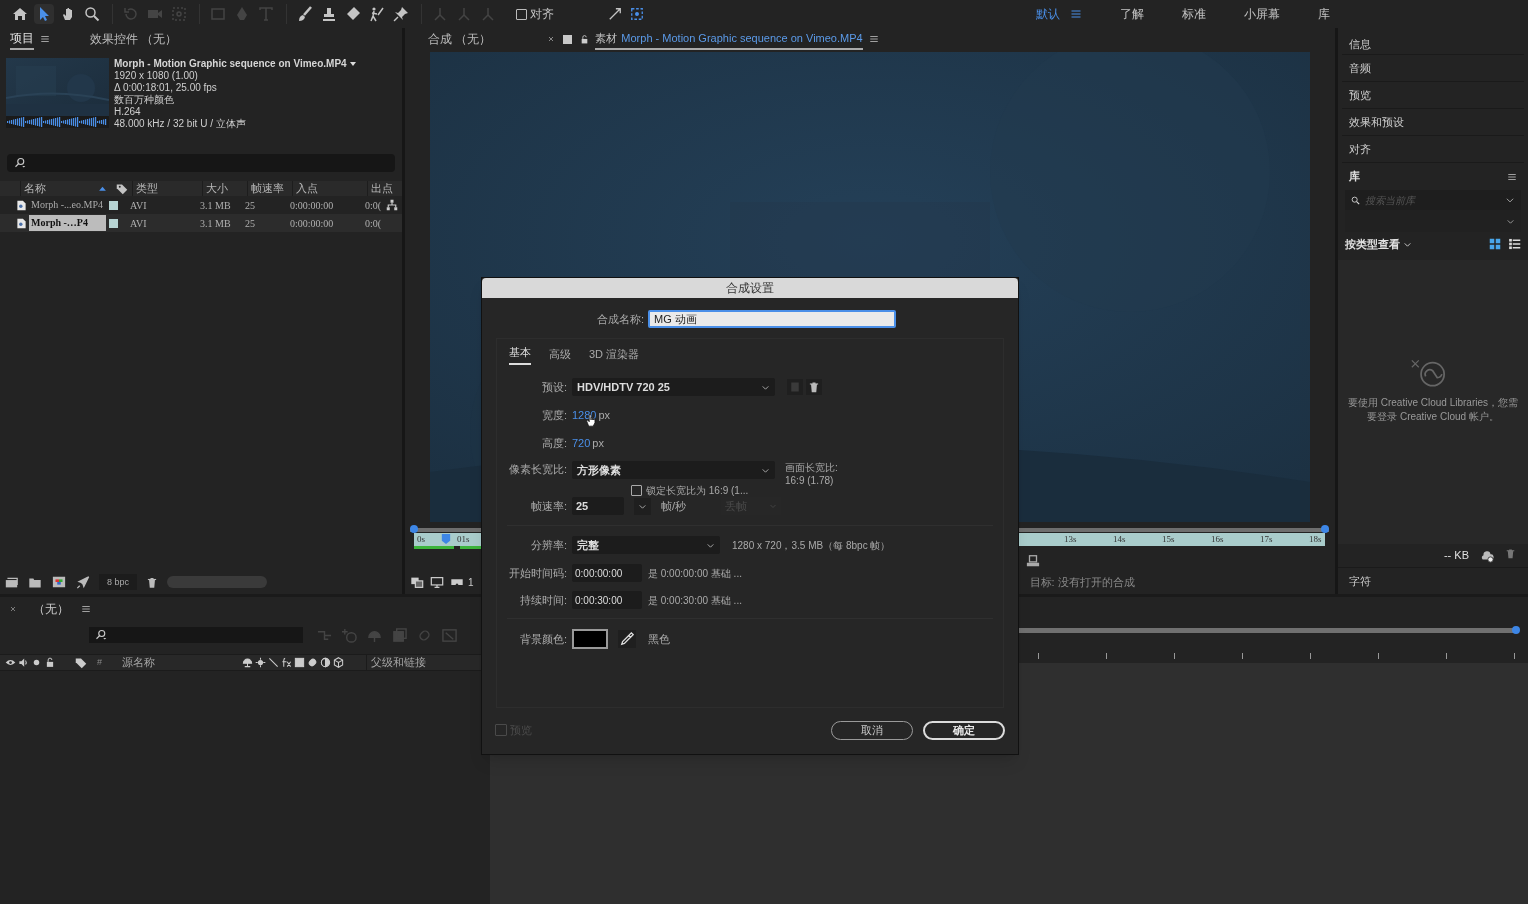  Describe the element at coordinates (810, 480) in the screenshot. I see `frame-aspect-value: 16:9 (1.78)` at that location.